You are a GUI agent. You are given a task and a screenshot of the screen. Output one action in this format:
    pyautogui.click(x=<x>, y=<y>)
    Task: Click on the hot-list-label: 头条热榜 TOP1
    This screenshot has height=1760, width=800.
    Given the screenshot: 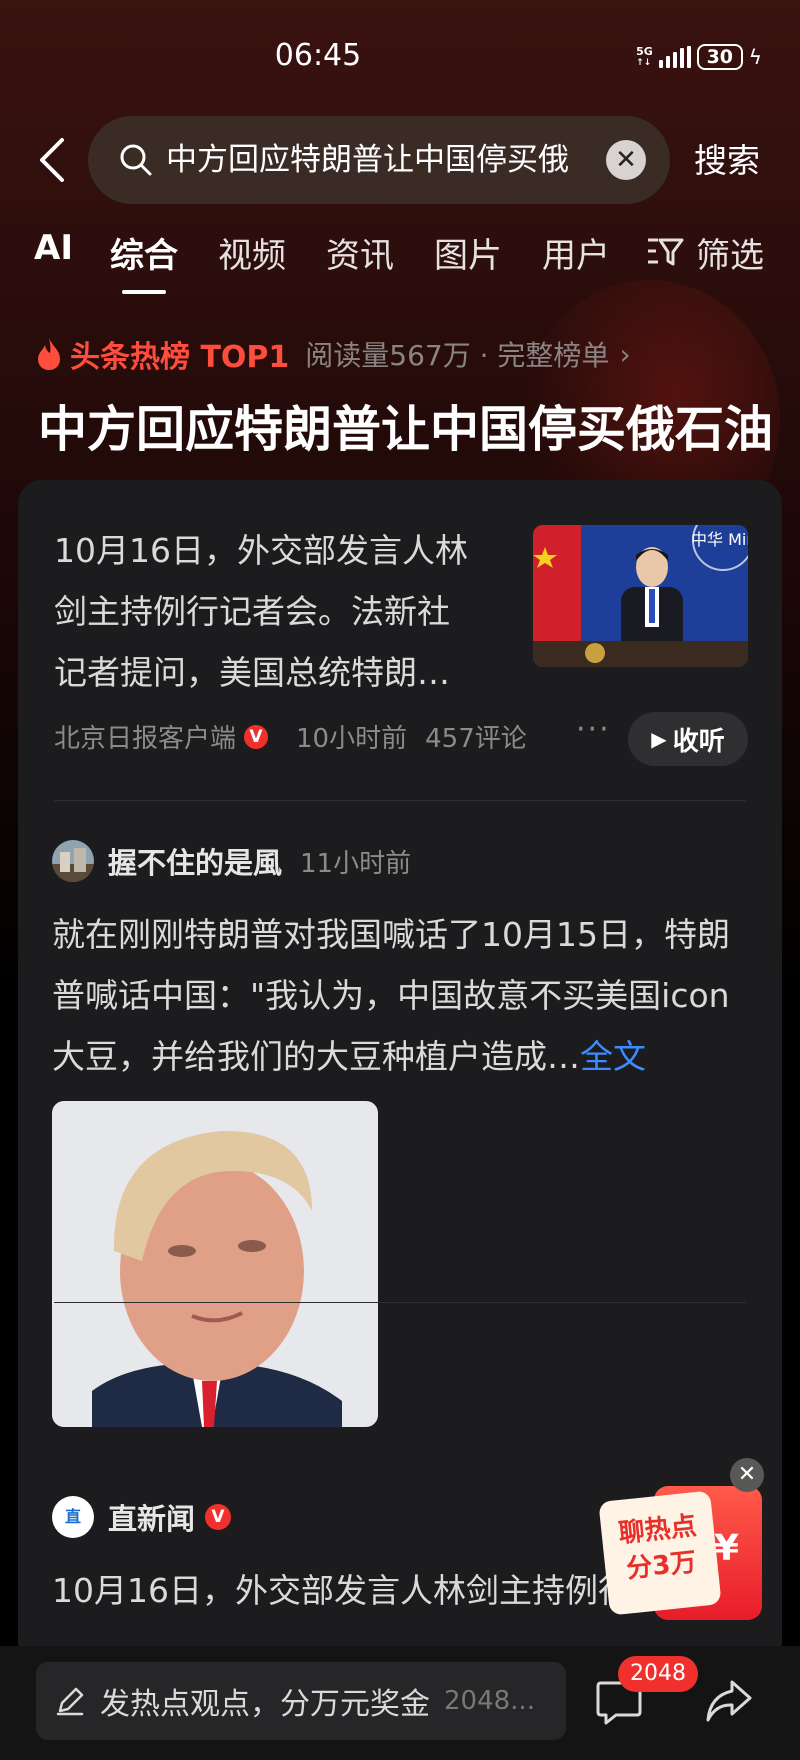 What is the action you would take?
    pyautogui.click(x=180, y=357)
    